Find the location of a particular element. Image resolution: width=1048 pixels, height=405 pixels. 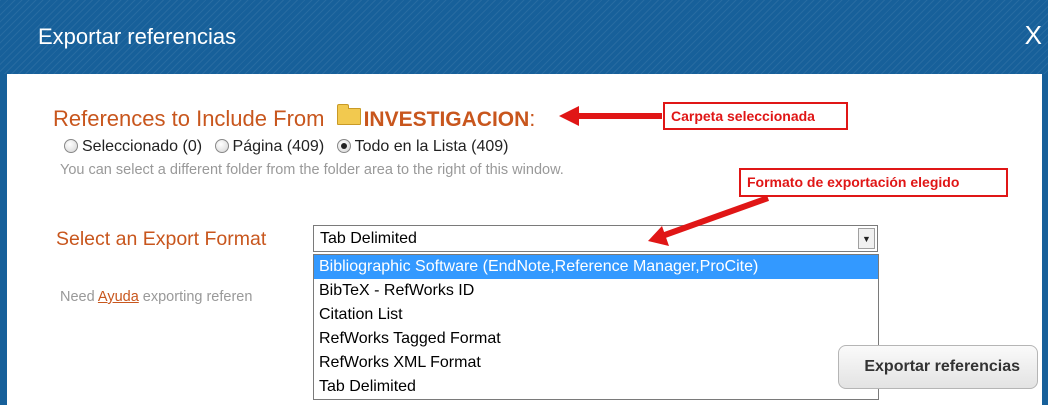

help-prefix: Need is located at coordinates (77, 297).